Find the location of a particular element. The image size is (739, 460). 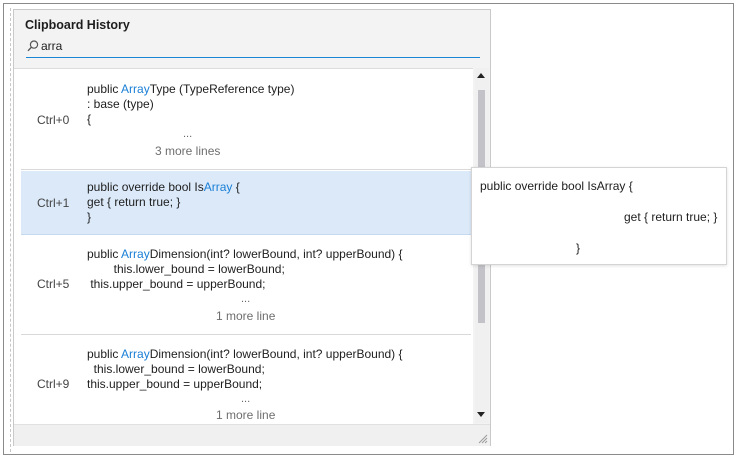

alignment-guide is located at coordinates (10, 230).